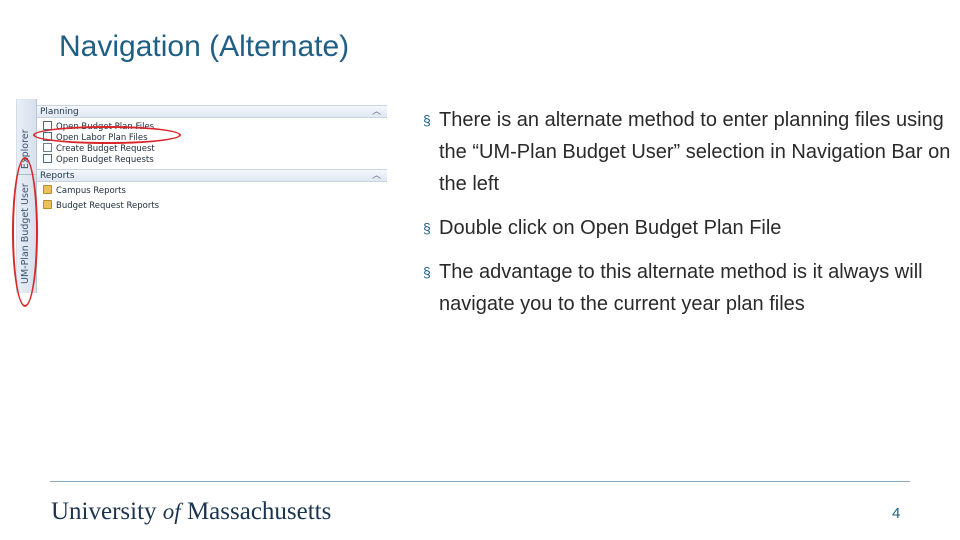  I want to click on item-label: Campus Reports, so click(91, 191).